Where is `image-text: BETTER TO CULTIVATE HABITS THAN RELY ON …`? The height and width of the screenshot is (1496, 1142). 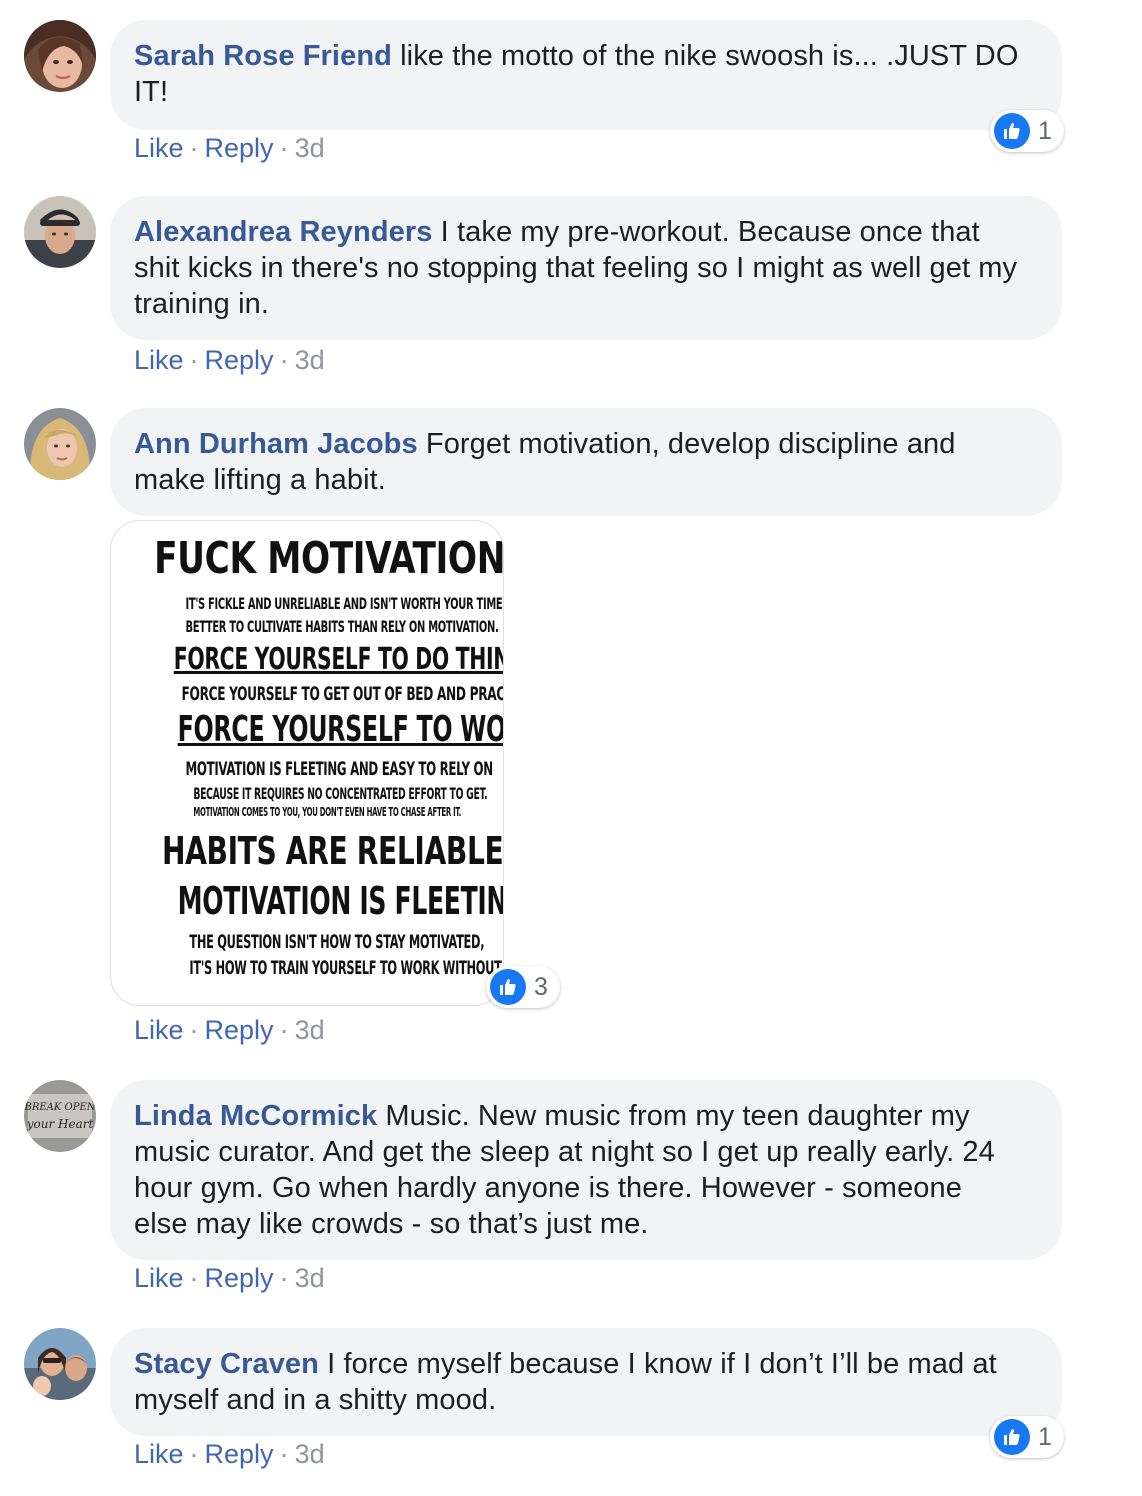
image-text: BETTER TO CULTIVATE HABITS THAN RELY ON … is located at coordinates (342, 626).